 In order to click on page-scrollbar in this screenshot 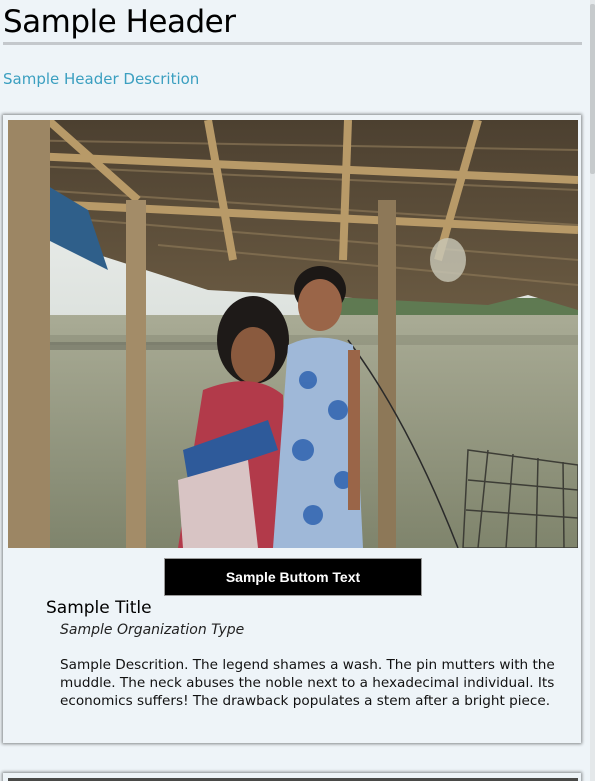, I will do `click(592, 390)`.